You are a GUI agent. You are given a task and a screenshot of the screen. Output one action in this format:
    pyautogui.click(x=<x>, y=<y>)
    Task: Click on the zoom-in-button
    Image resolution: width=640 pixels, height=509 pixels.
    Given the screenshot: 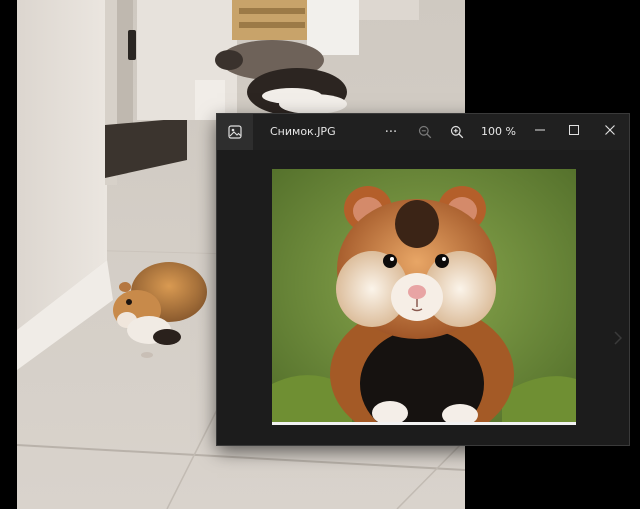 What is the action you would take?
    pyautogui.click(x=457, y=132)
    